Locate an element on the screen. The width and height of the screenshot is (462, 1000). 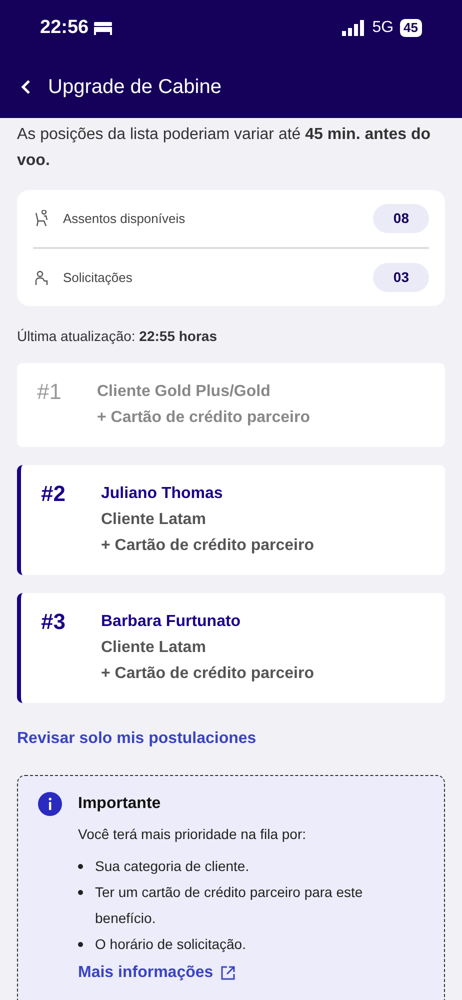
position-number: #2 is located at coordinates (53, 494).